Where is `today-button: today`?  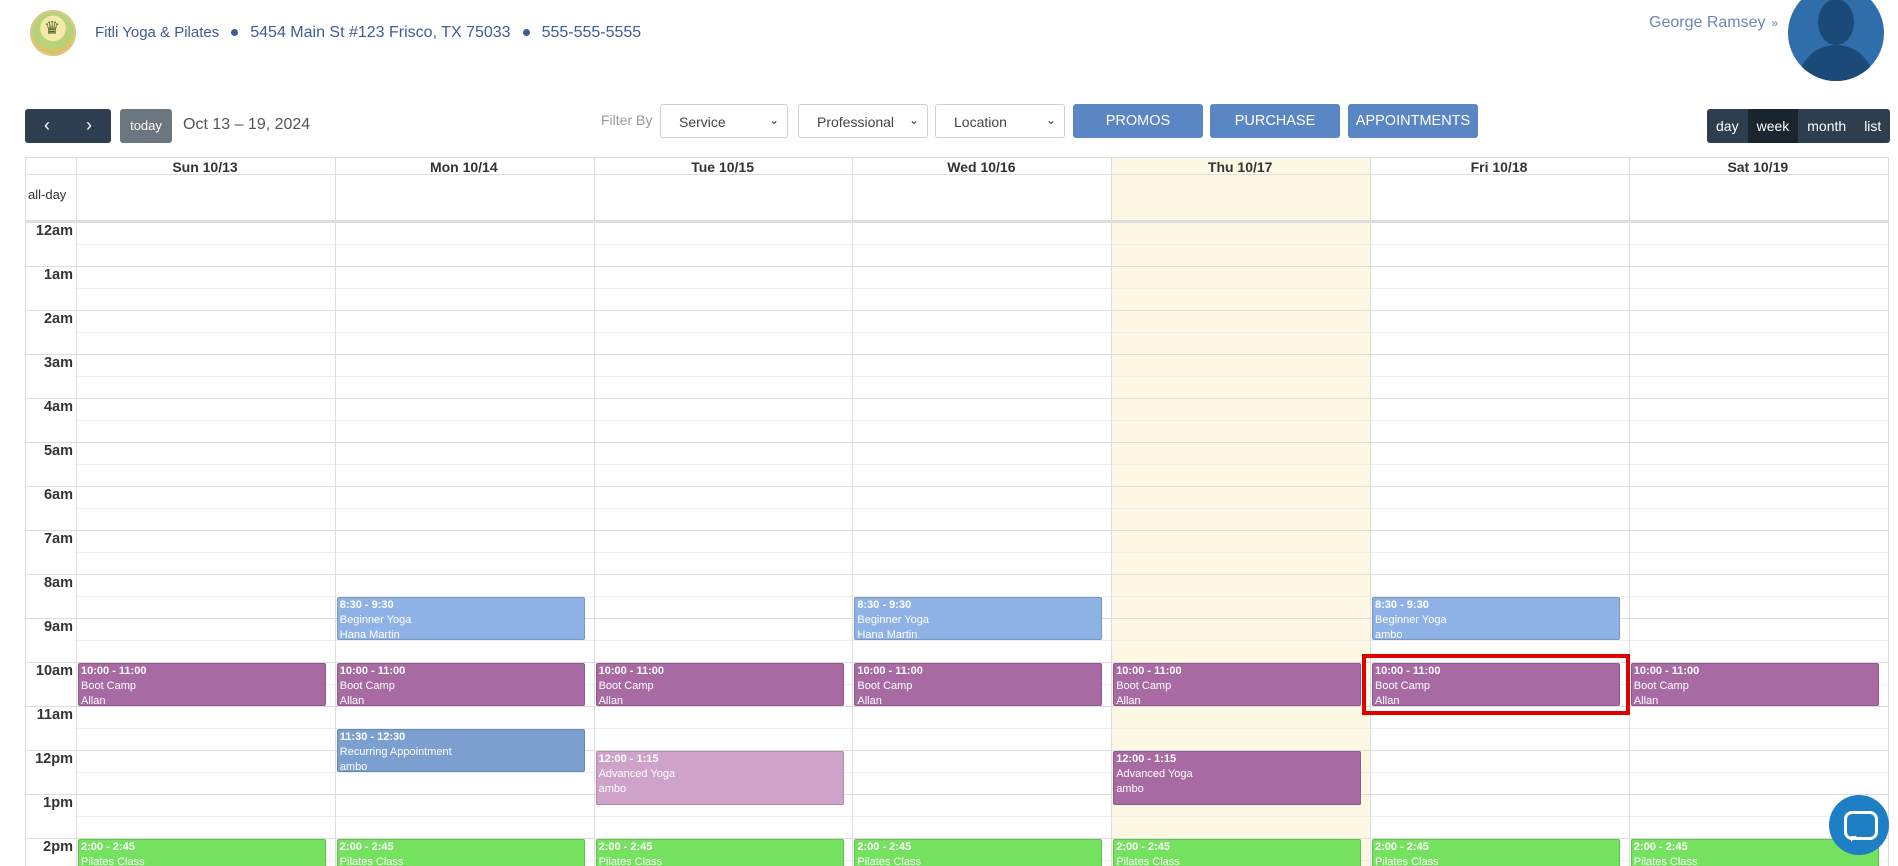
today-button: today is located at coordinates (146, 126).